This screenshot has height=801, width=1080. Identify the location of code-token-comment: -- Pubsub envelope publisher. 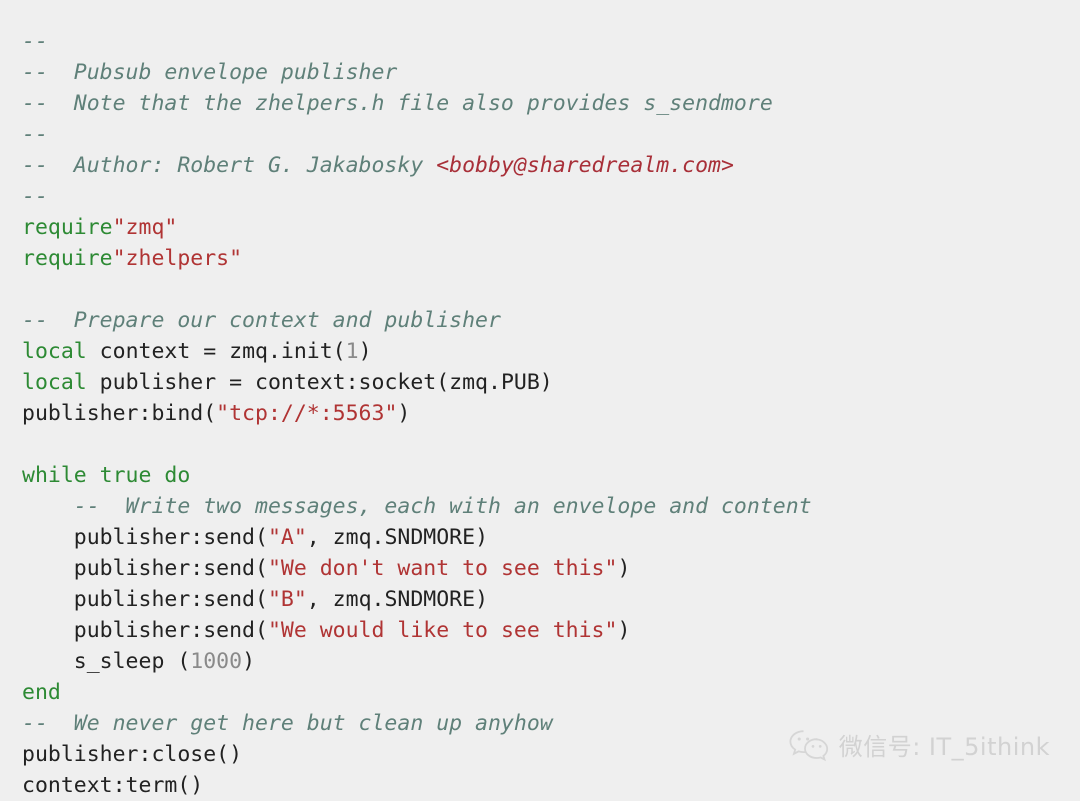
(210, 72).